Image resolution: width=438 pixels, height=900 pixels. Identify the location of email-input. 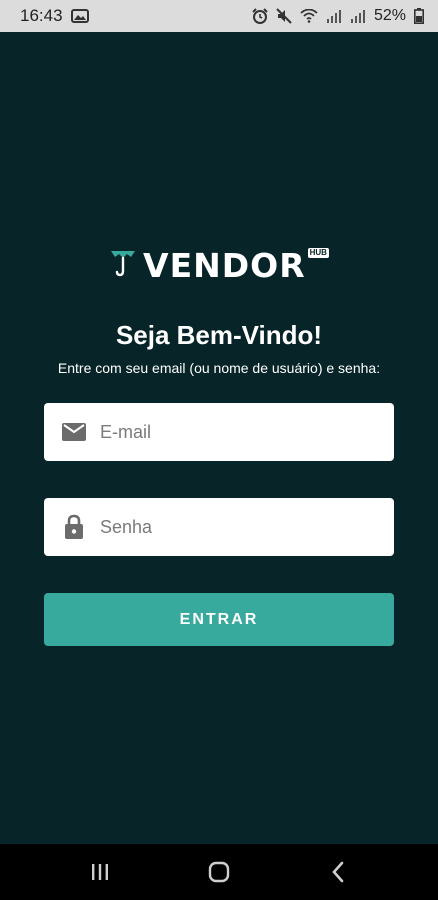
(240, 432).